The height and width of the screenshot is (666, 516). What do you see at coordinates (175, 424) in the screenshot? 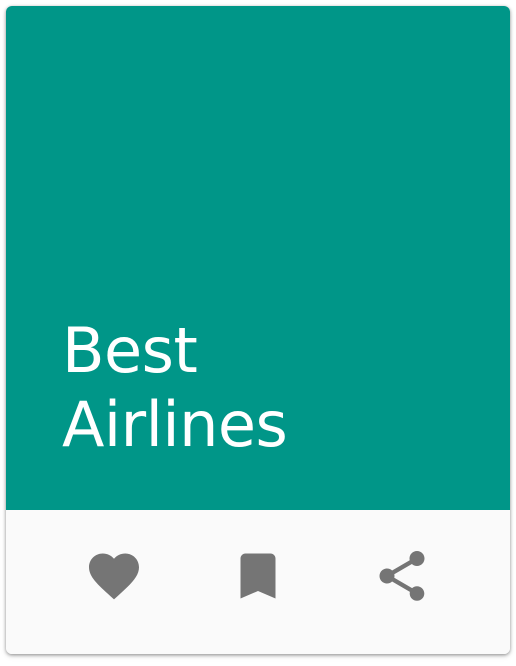
I see `card-title-line-2: Airlines` at bounding box center [175, 424].